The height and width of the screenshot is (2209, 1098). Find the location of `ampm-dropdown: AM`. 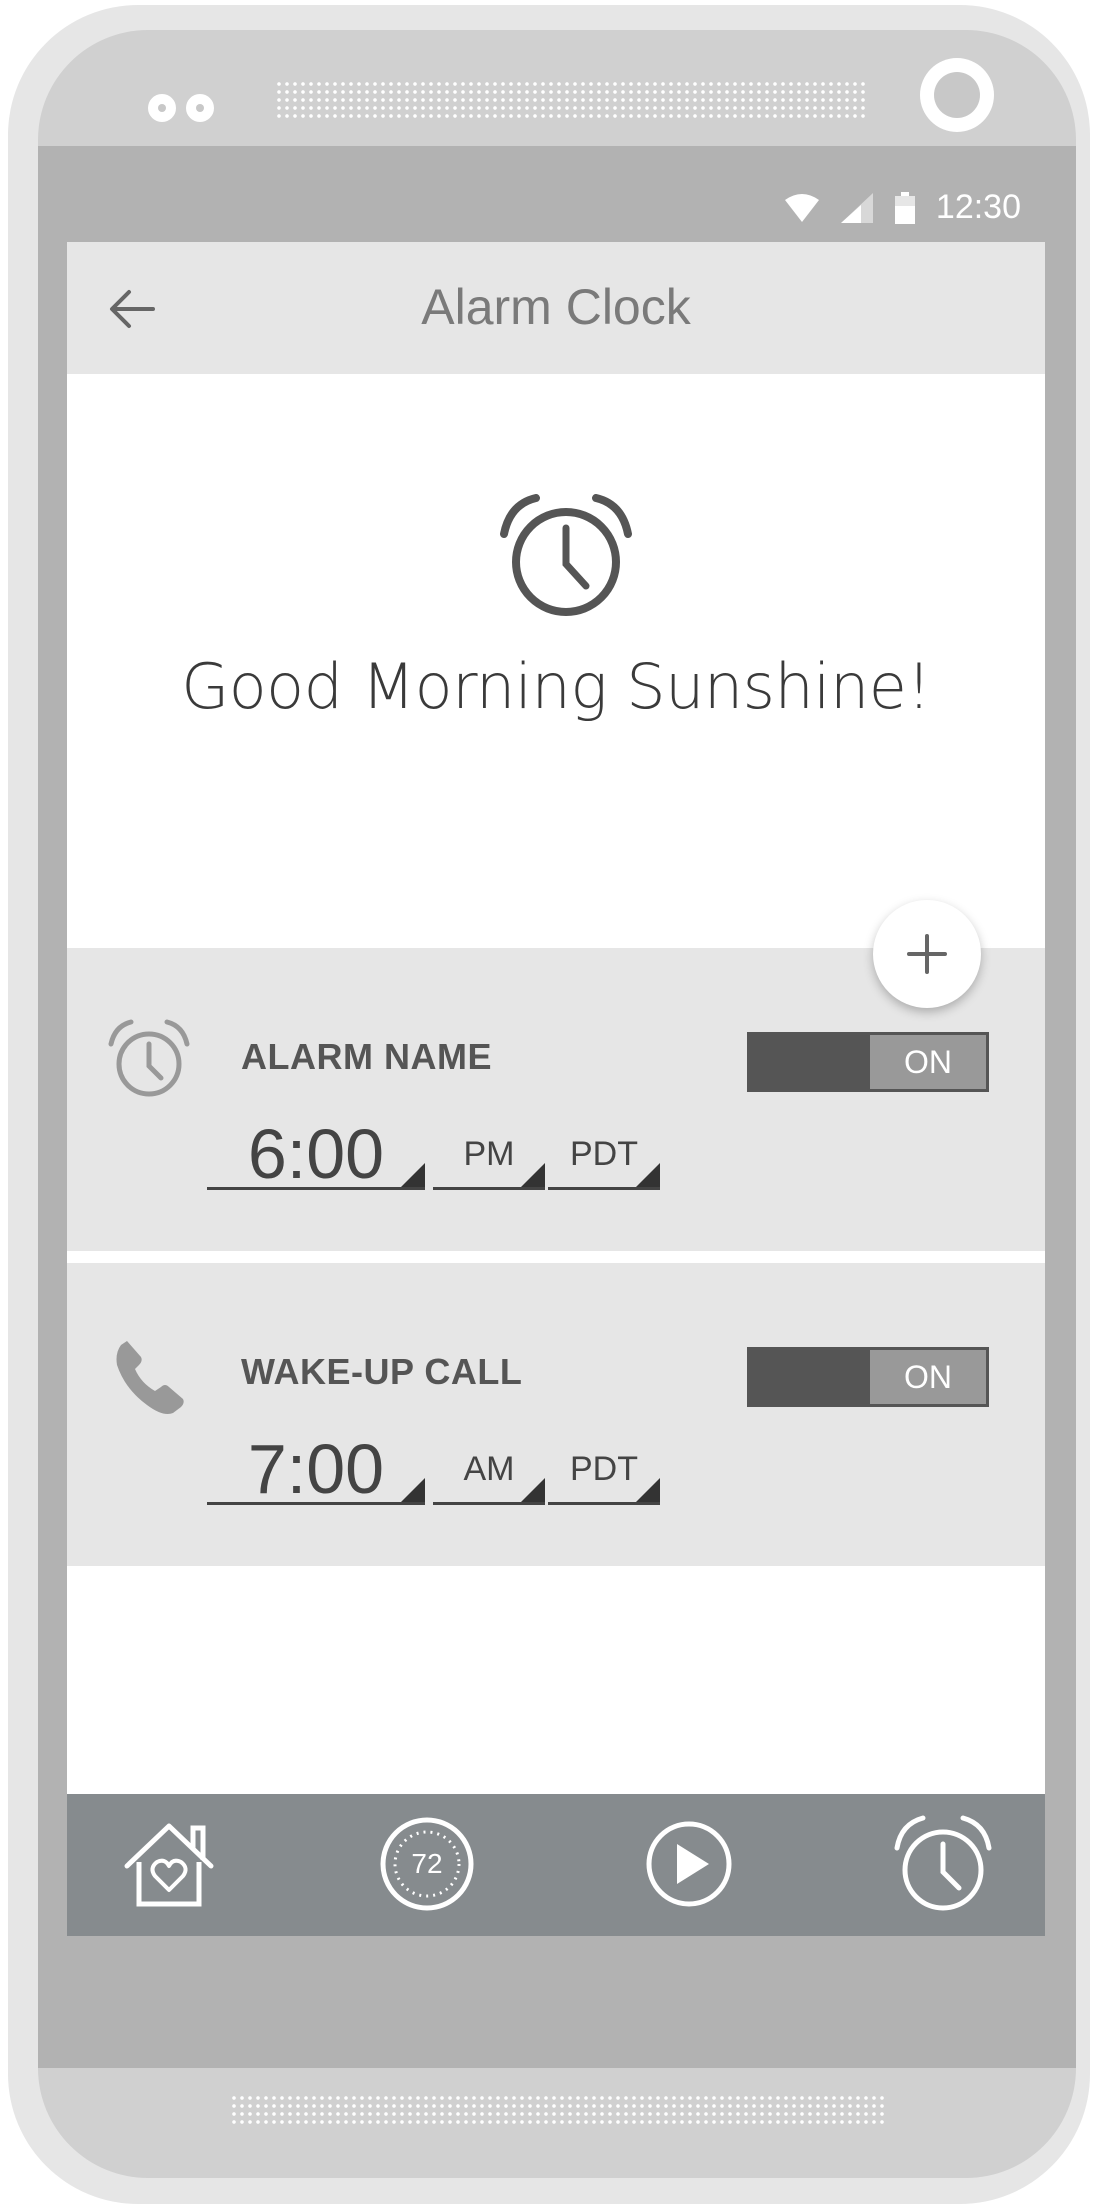

ampm-dropdown: AM is located at coordinates (489, 1469).